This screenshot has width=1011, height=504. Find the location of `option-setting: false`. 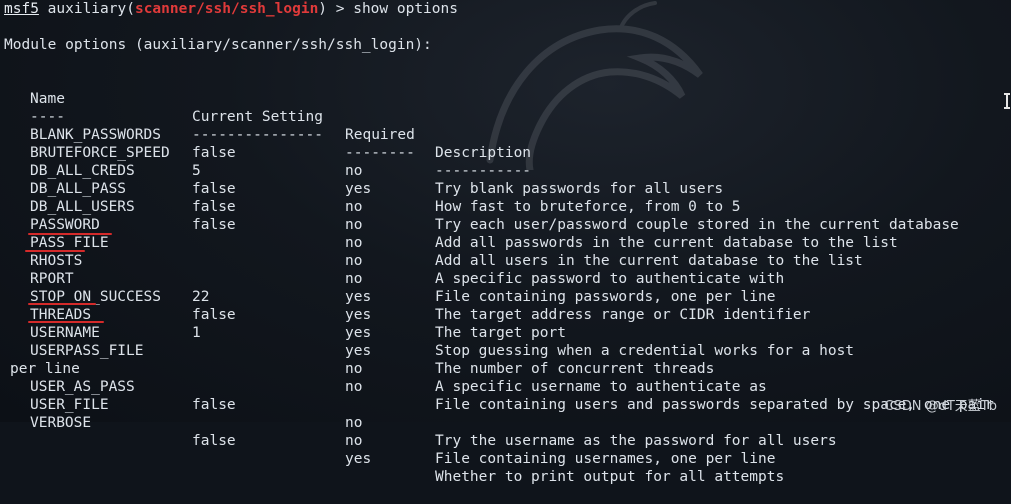

option-setting: false is located at coordinates (214, 441).